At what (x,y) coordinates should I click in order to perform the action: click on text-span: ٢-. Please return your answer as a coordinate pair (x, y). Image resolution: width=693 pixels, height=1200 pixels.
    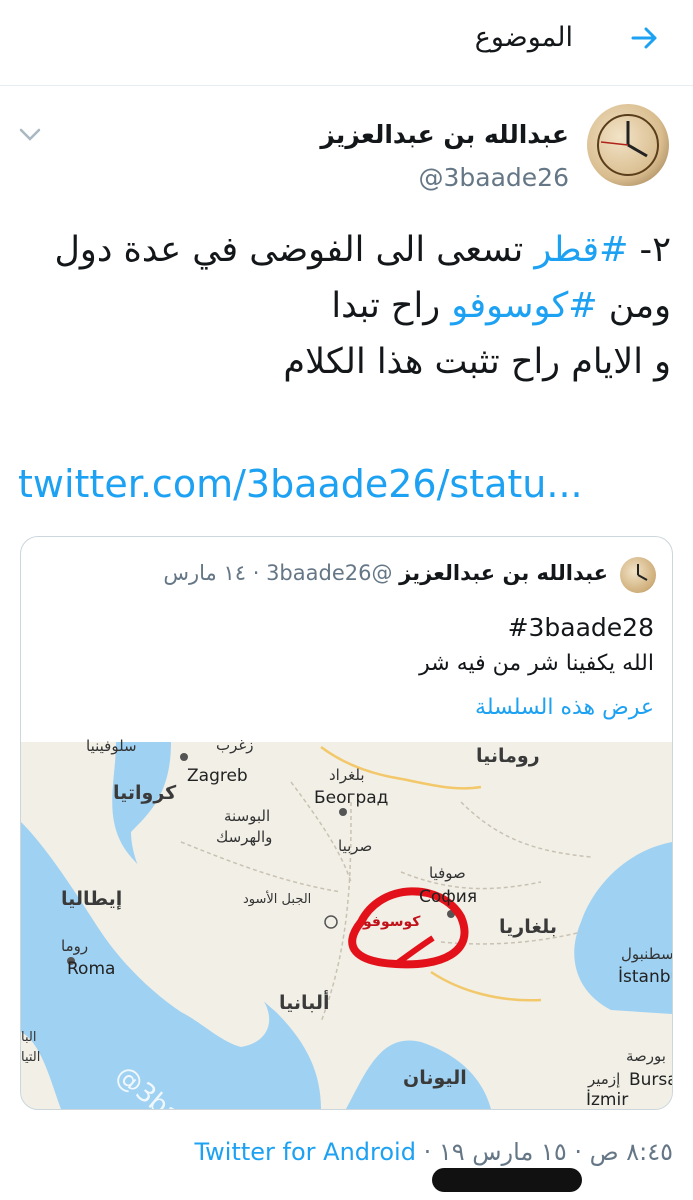
    Looking at the image, I should click on (649, 250).